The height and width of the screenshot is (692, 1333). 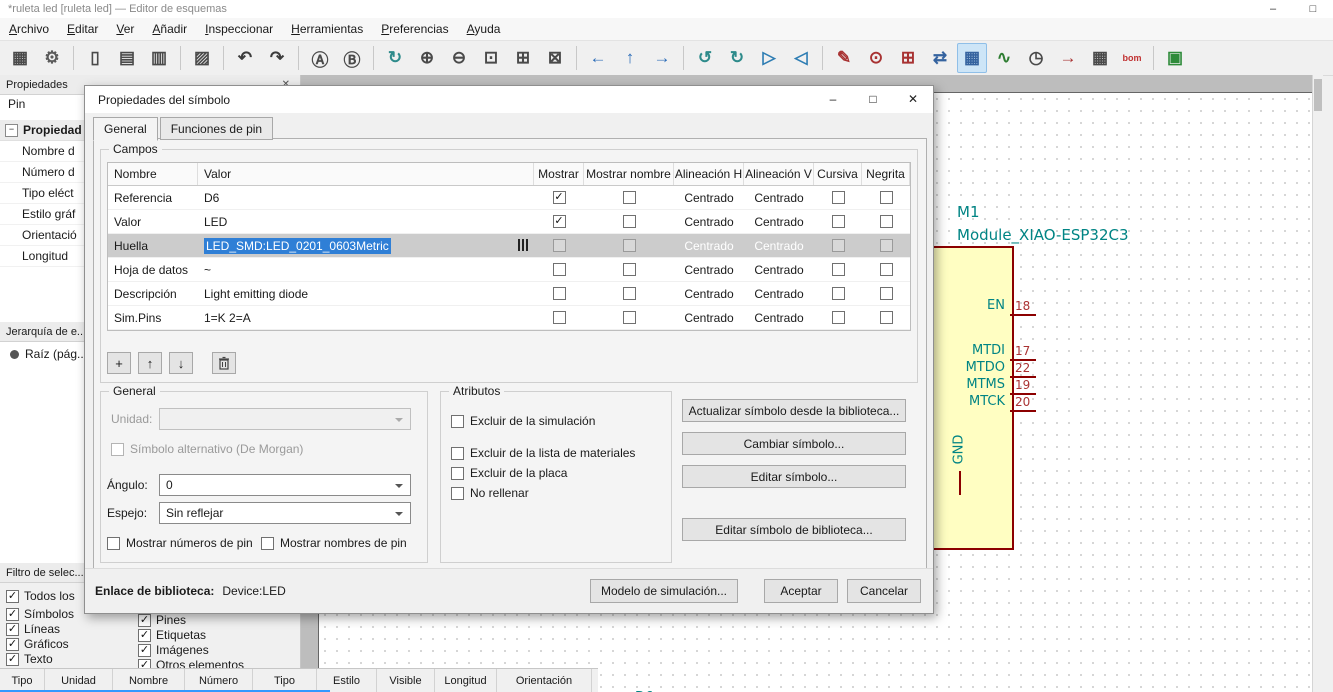 What do you see at coordinates (629, 174) in the screenshot?
I see `fields-header-mostrar-nombre: Mostrar nombre` at bounding box center [629, 174].